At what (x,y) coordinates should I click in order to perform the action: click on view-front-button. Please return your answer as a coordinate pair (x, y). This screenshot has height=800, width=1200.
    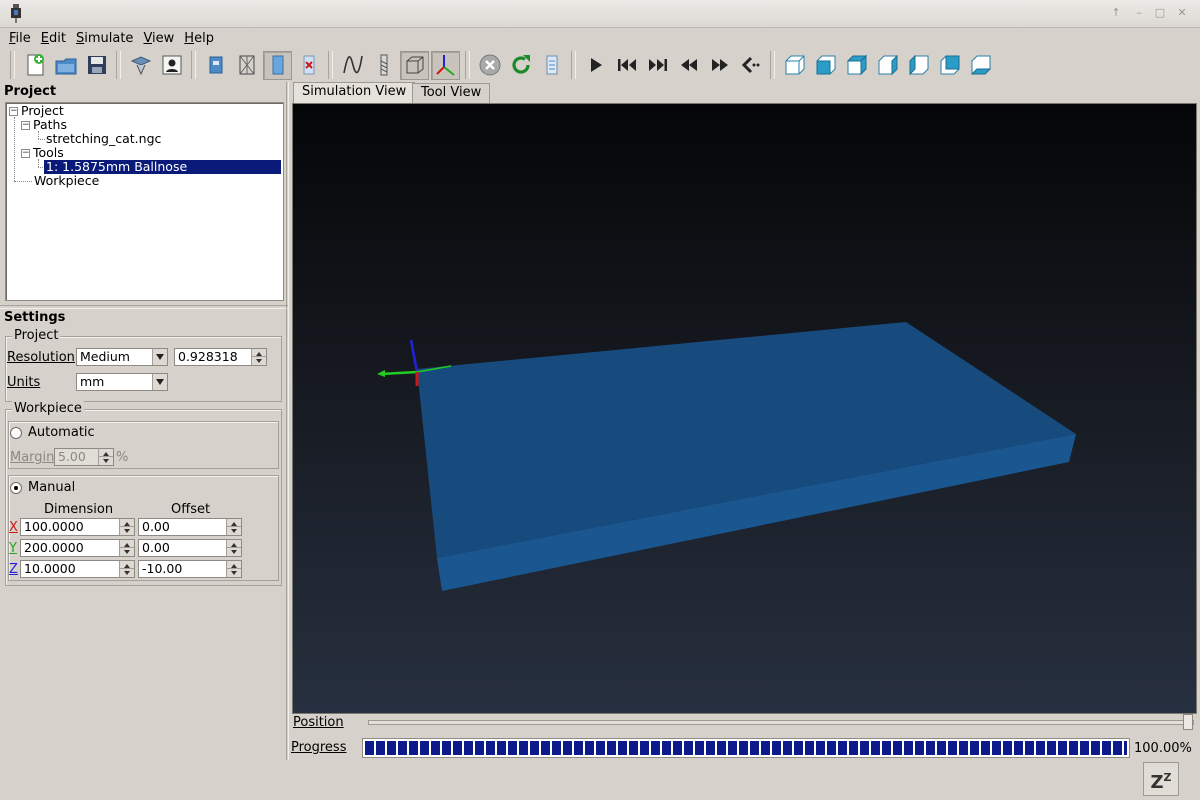
    Looking at the image, I should click on (825, 65).